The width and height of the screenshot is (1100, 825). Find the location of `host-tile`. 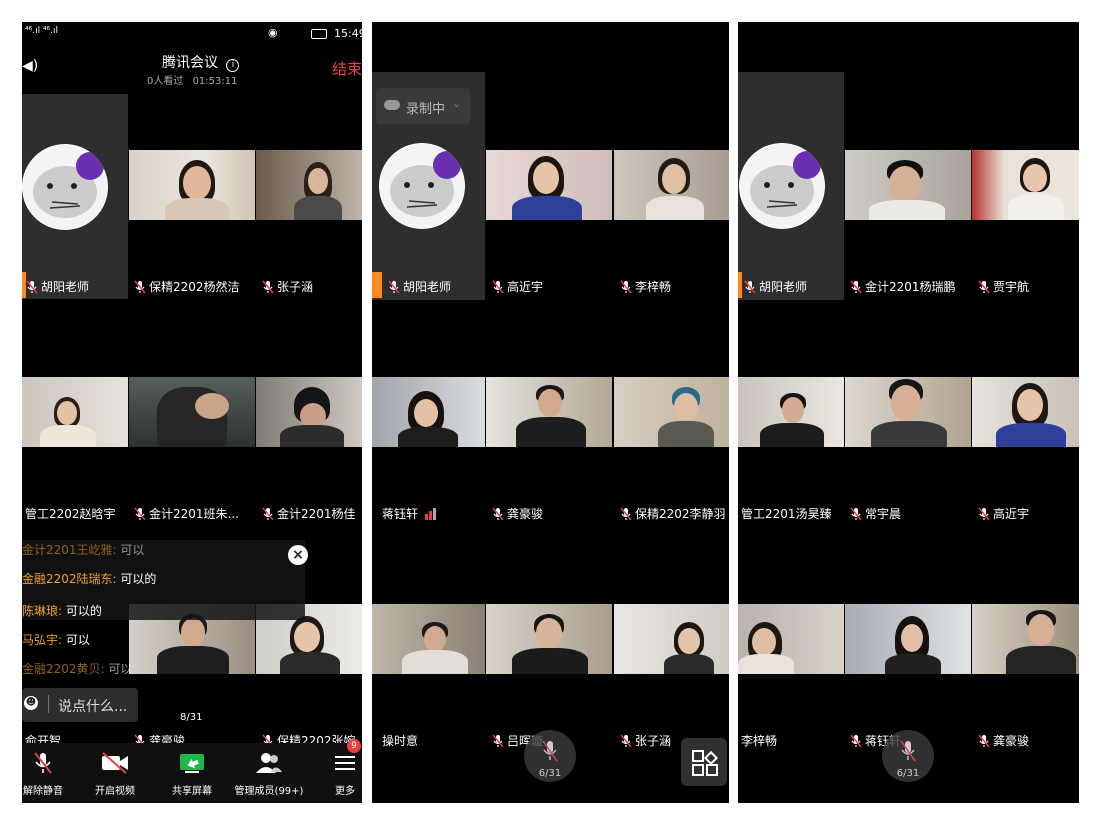

host-tile is located at coordinates (75, 196).